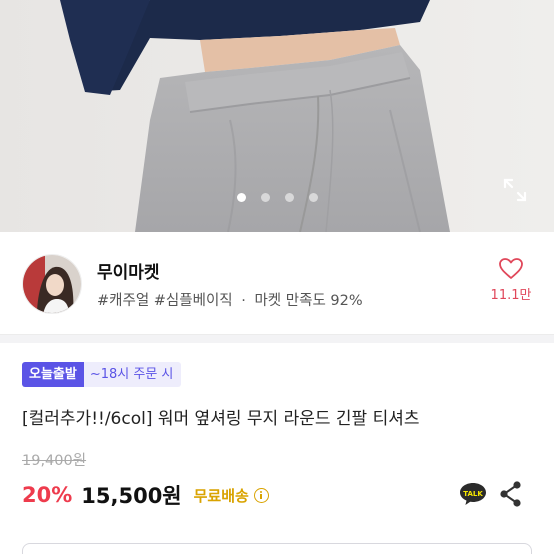 The width and height of the screenshot is (554, 554). I want to click on shipping-label: 무료배송, so click(231, 495).